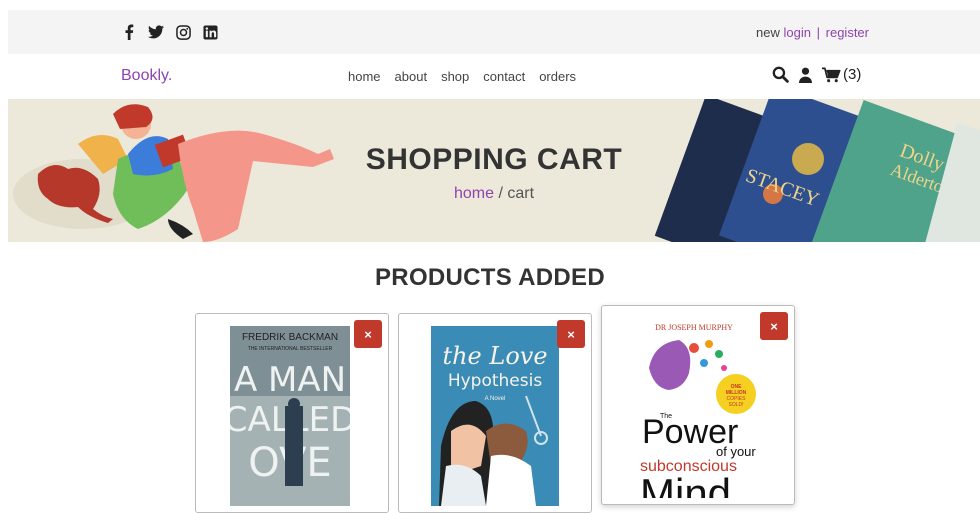 Image resolution: width=980 pixels, height=513 pixels. Describe the element at coordinates (494, 159) in the screenshot. I see `page-title: SHOPPING CART` at that location.